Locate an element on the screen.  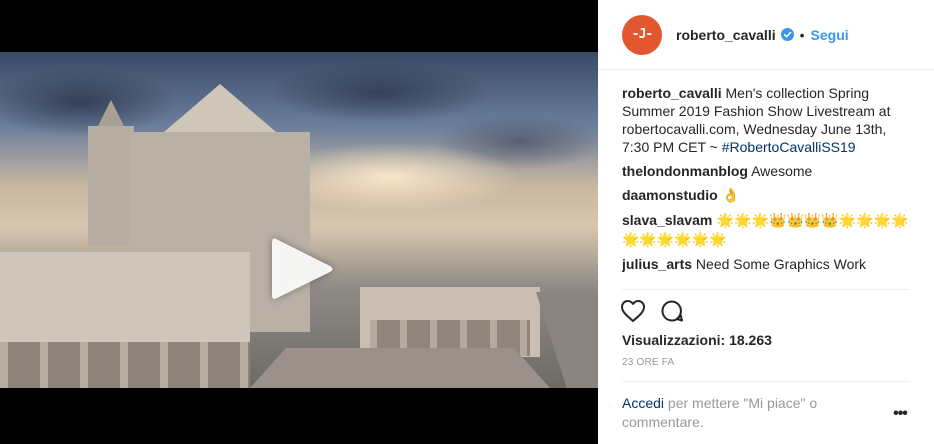
post-header: -J- roberto_cavalli • Segui is located at coordinates (766, 35).